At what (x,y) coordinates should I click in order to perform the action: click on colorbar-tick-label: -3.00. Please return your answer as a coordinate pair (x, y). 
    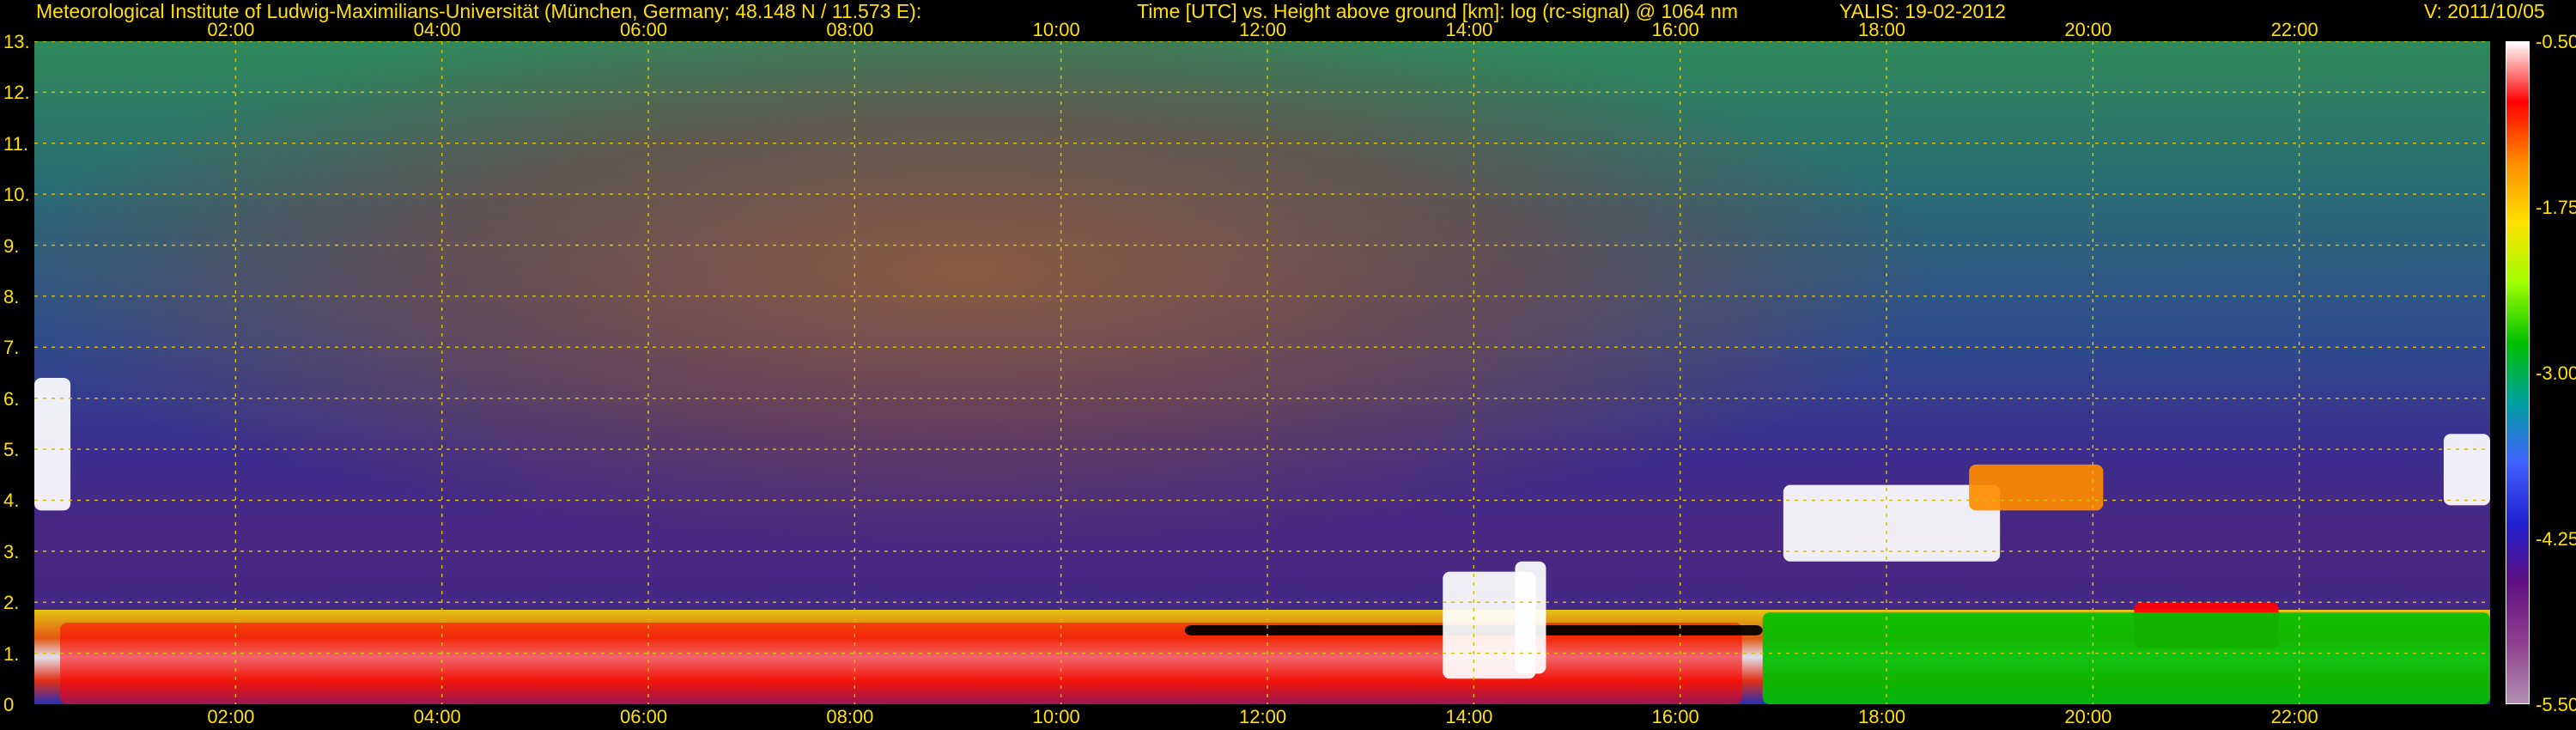
    Looking at the image, I should click on (2556, 373).